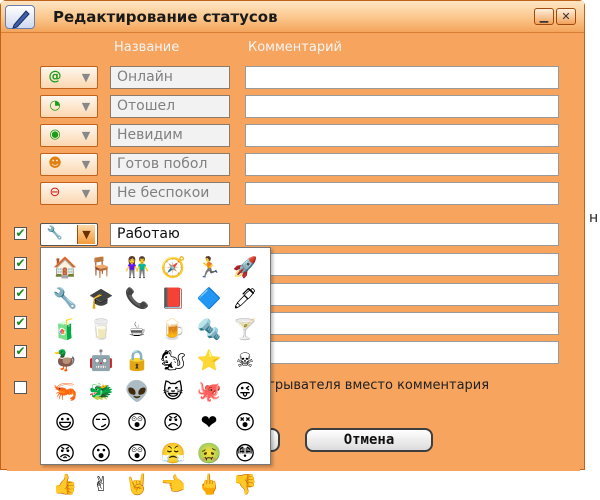  I want to click on custom-status-row: ✔ 🔧 ▼ Работаю, so click(300, 234).